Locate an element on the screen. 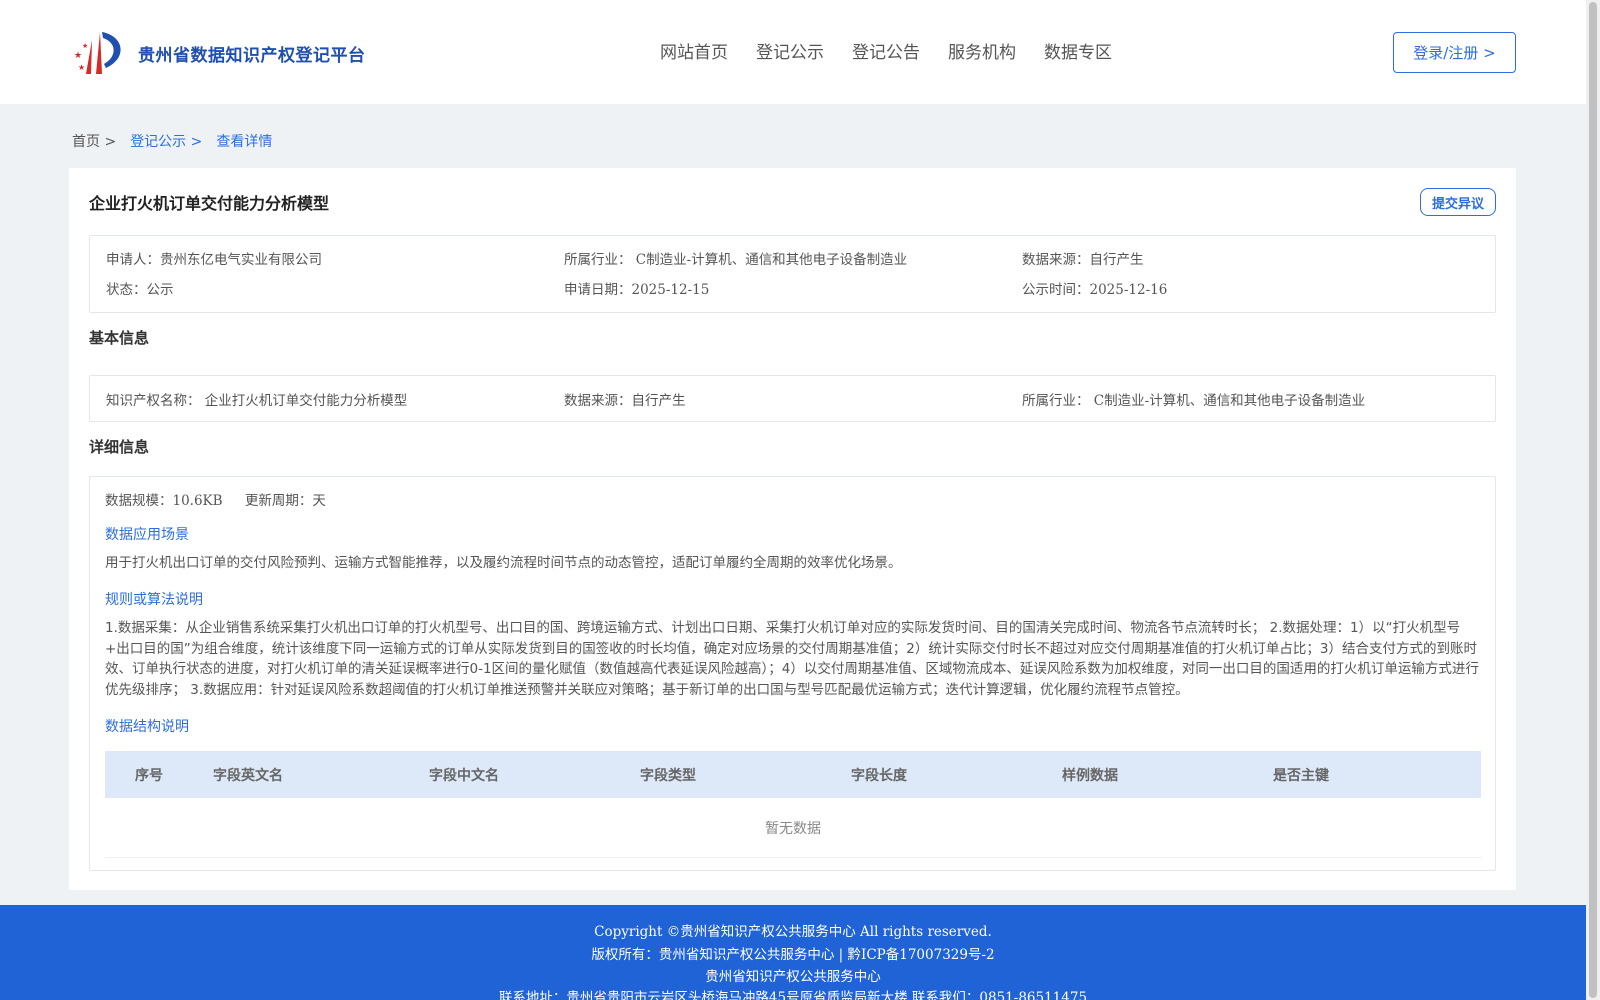  scale-cycle-row: 数据规模：10.6KB 更新周期：天 is located at coordinates (215, 501).